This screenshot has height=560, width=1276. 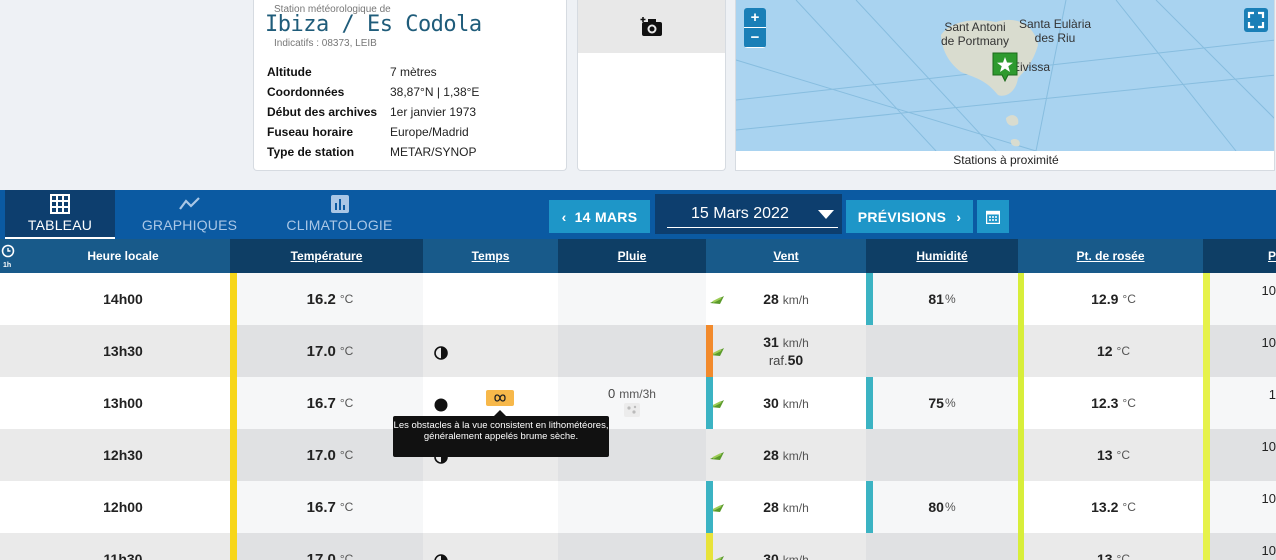 I want to click on header-time: Heure locale, so click(x=123, y=256).